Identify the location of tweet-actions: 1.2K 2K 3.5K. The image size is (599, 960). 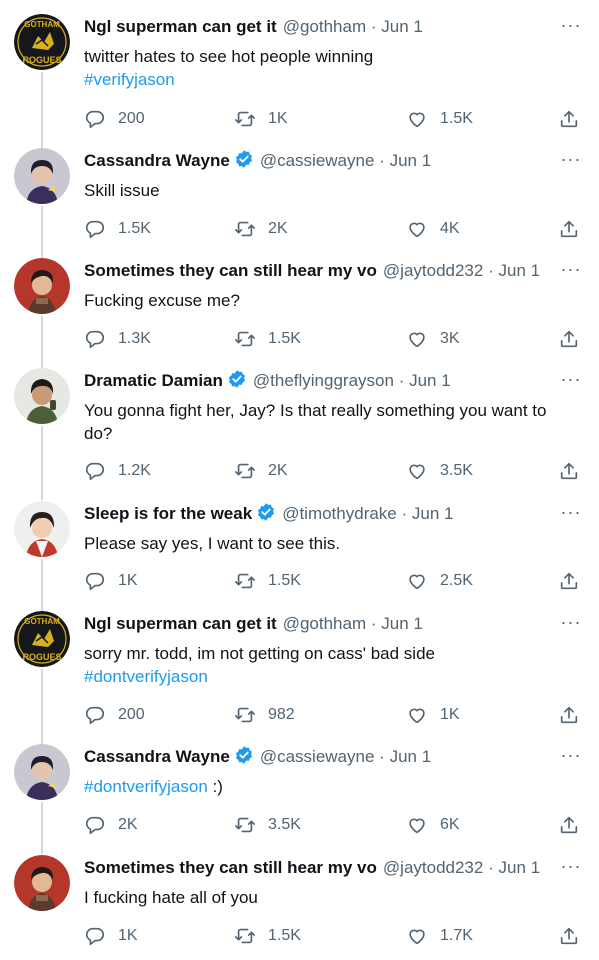
(334, 471).